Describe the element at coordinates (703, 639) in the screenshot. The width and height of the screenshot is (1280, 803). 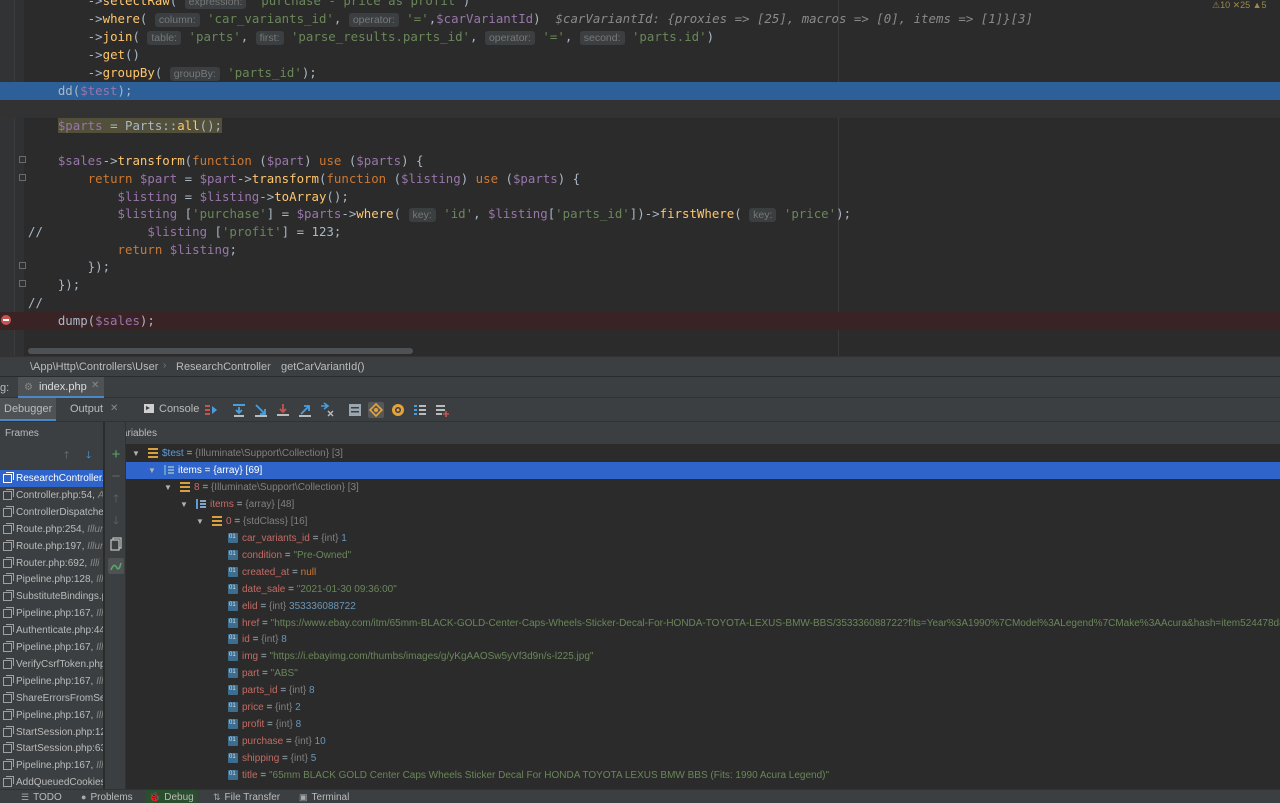
I see `variable-row: id = {int} 8` at that location.